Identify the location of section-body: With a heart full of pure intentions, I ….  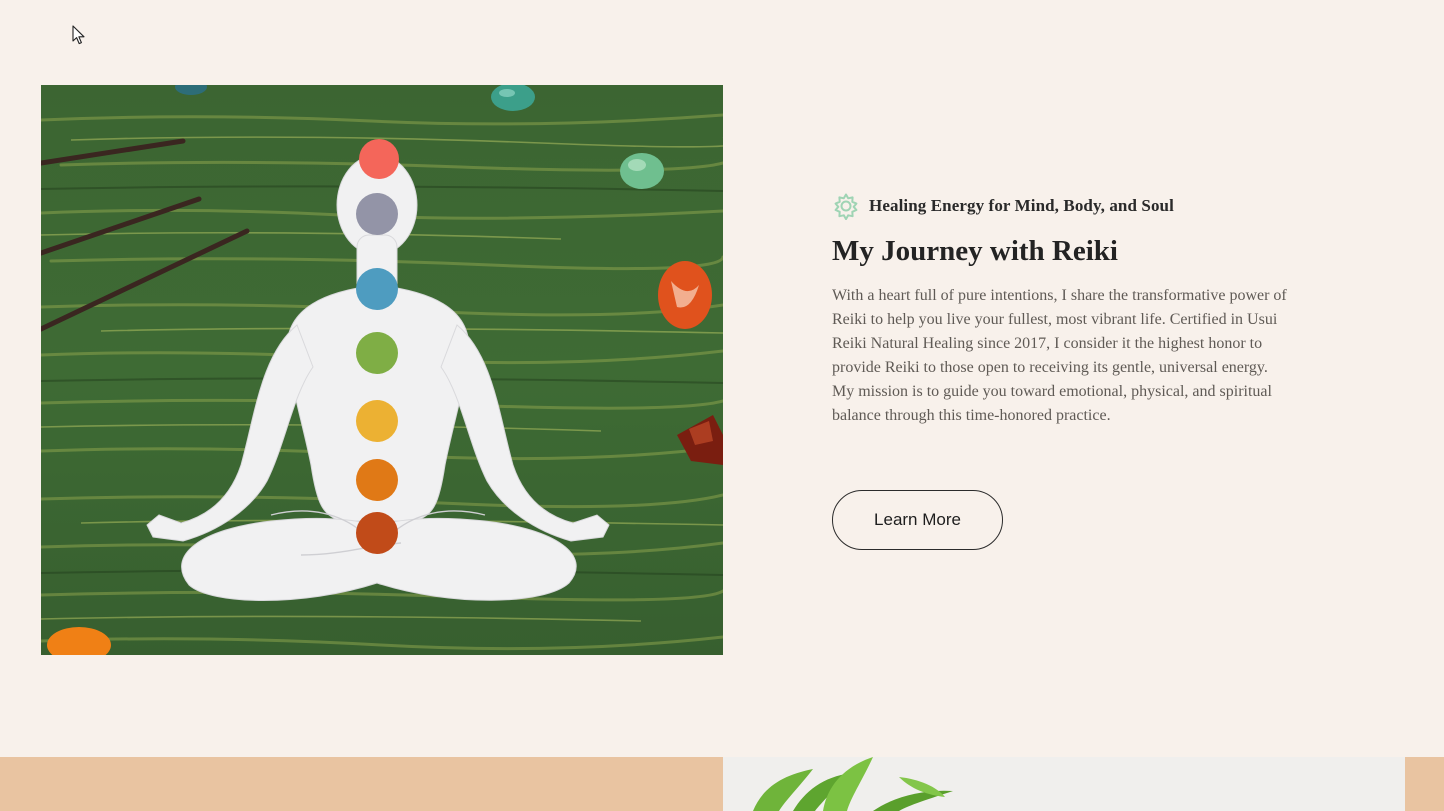
(1059, 355).